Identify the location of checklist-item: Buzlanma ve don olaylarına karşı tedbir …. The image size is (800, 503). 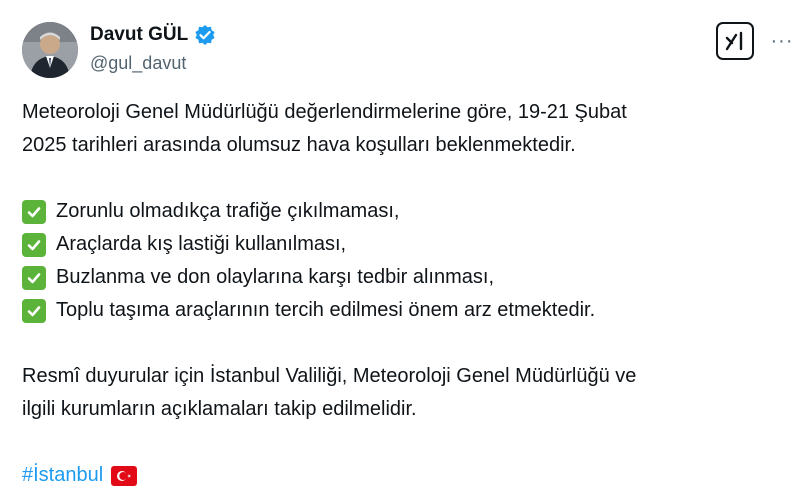
(402, 277).